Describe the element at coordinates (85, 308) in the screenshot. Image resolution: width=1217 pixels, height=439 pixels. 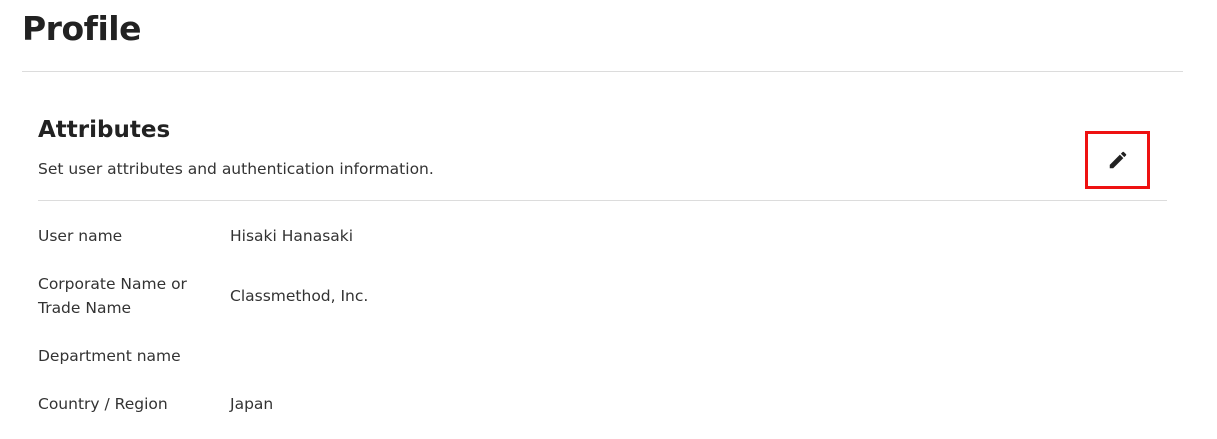
I see `attribute-label-corporate-name-line2: Trade Name` at that location.